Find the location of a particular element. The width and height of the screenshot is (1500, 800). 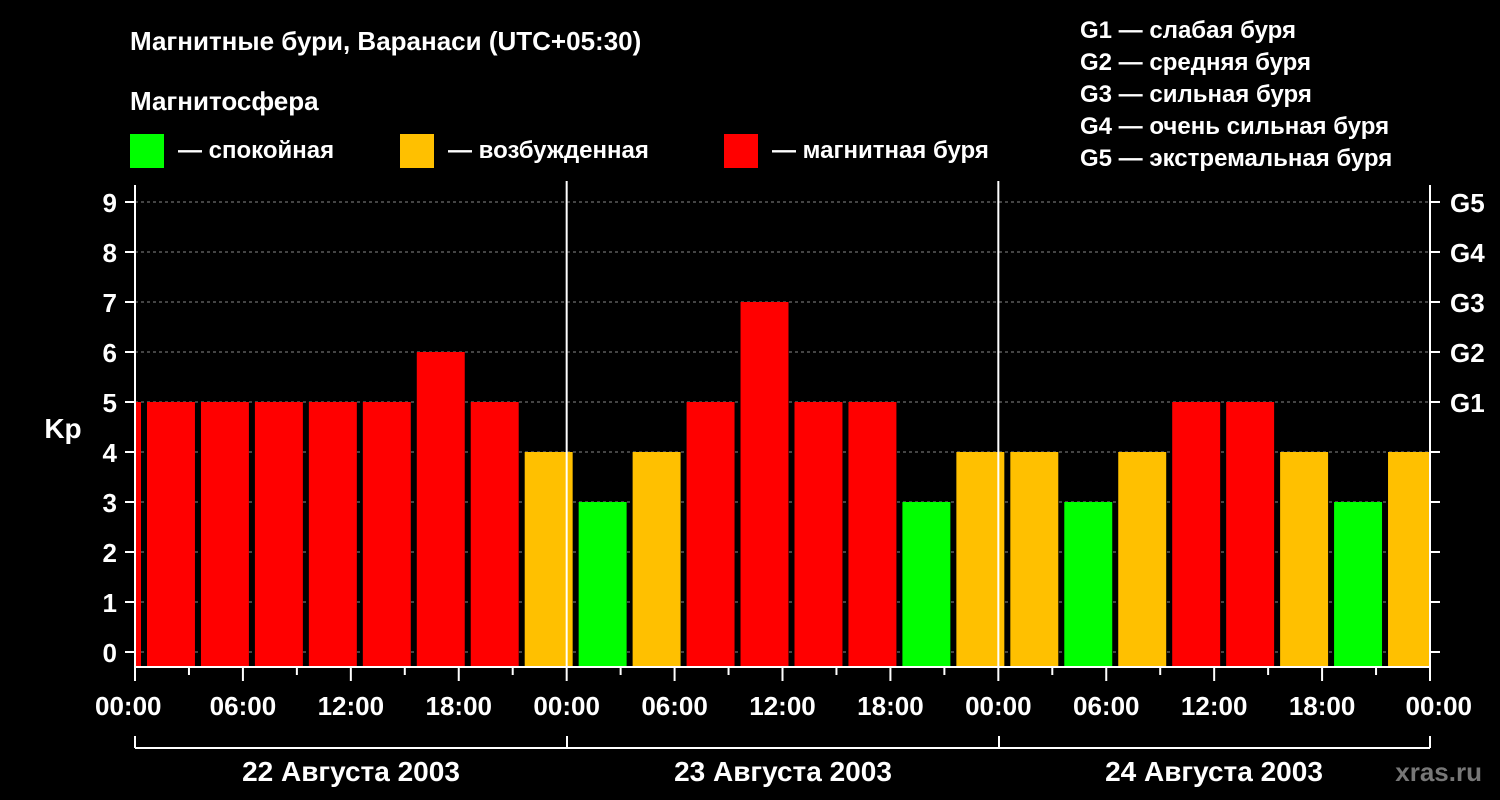

y-axis-label: Kp is located at coordinates (62, 428).